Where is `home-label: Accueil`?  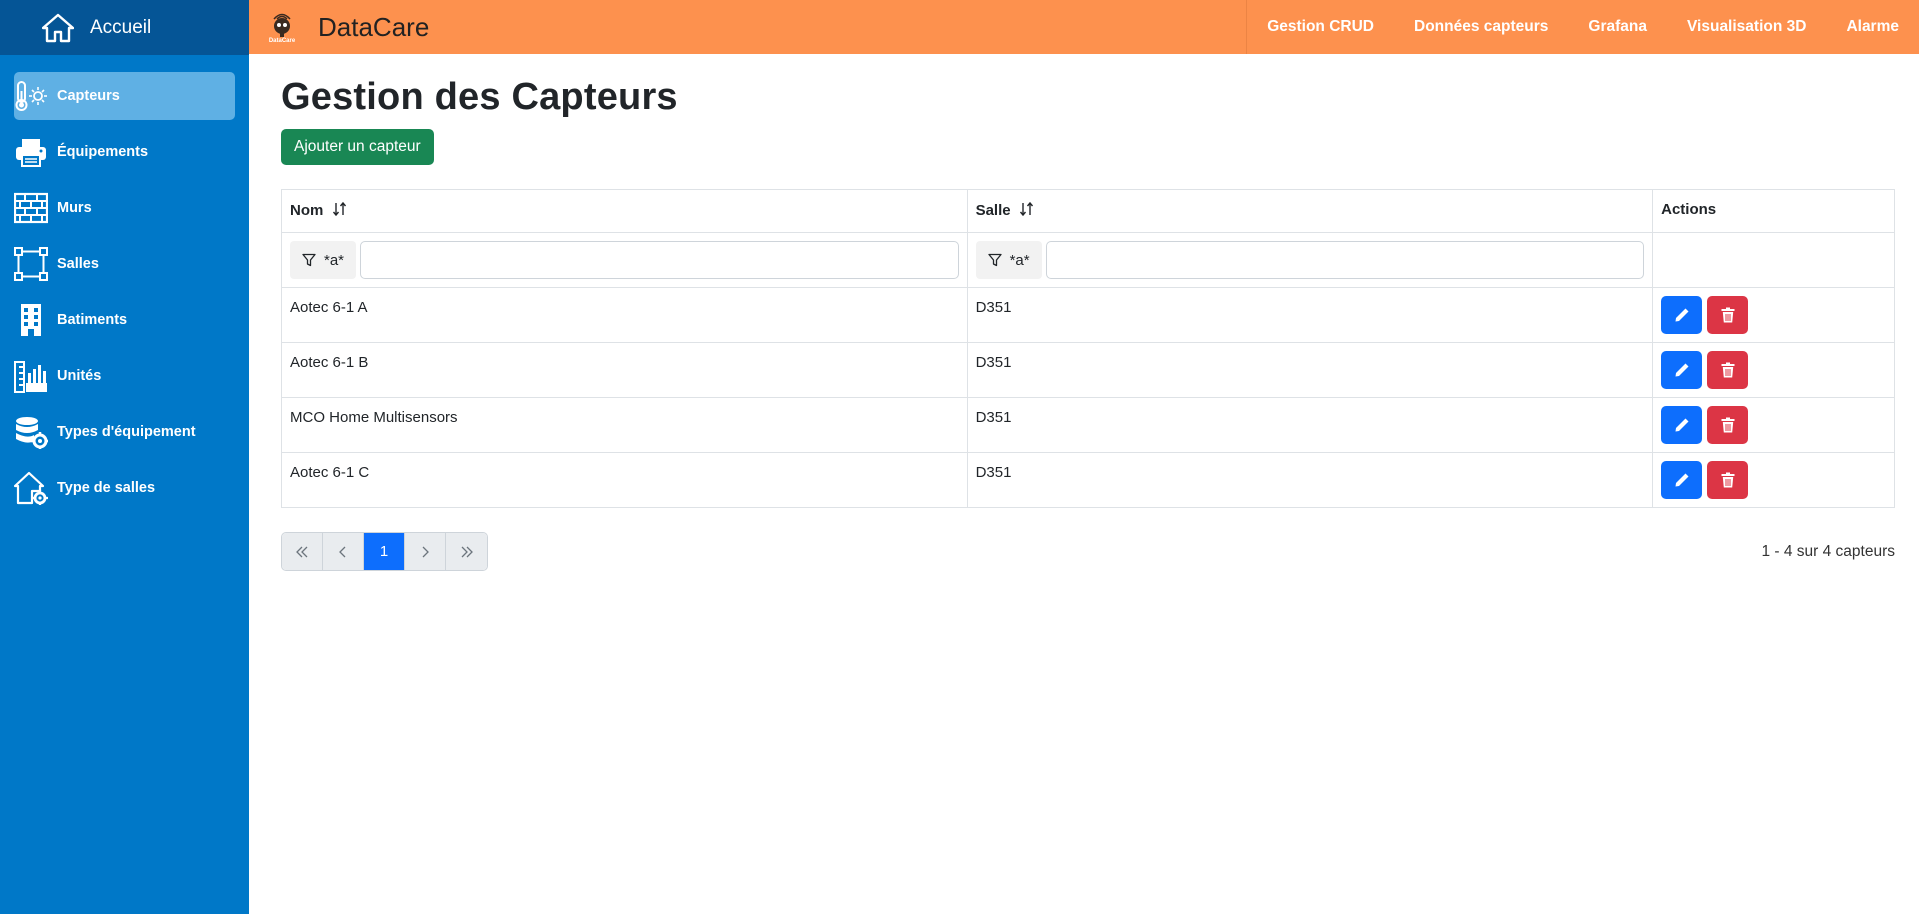
home-label: Accueil is located at coordinates (121, 27).